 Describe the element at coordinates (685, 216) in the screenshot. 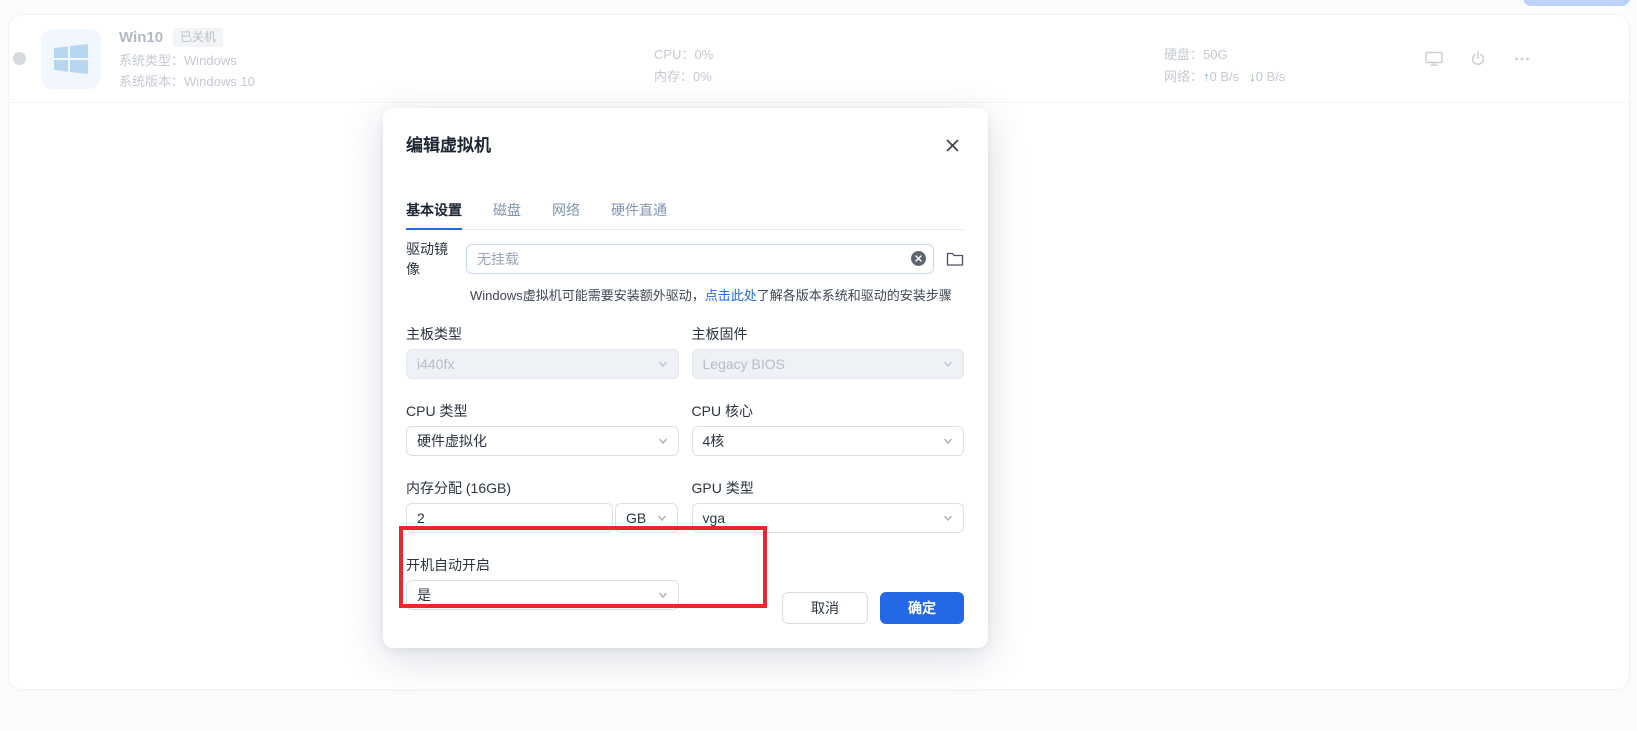

I see `modal-tabs: 基本设置 磁盘 网络 硬件直通` at that location.